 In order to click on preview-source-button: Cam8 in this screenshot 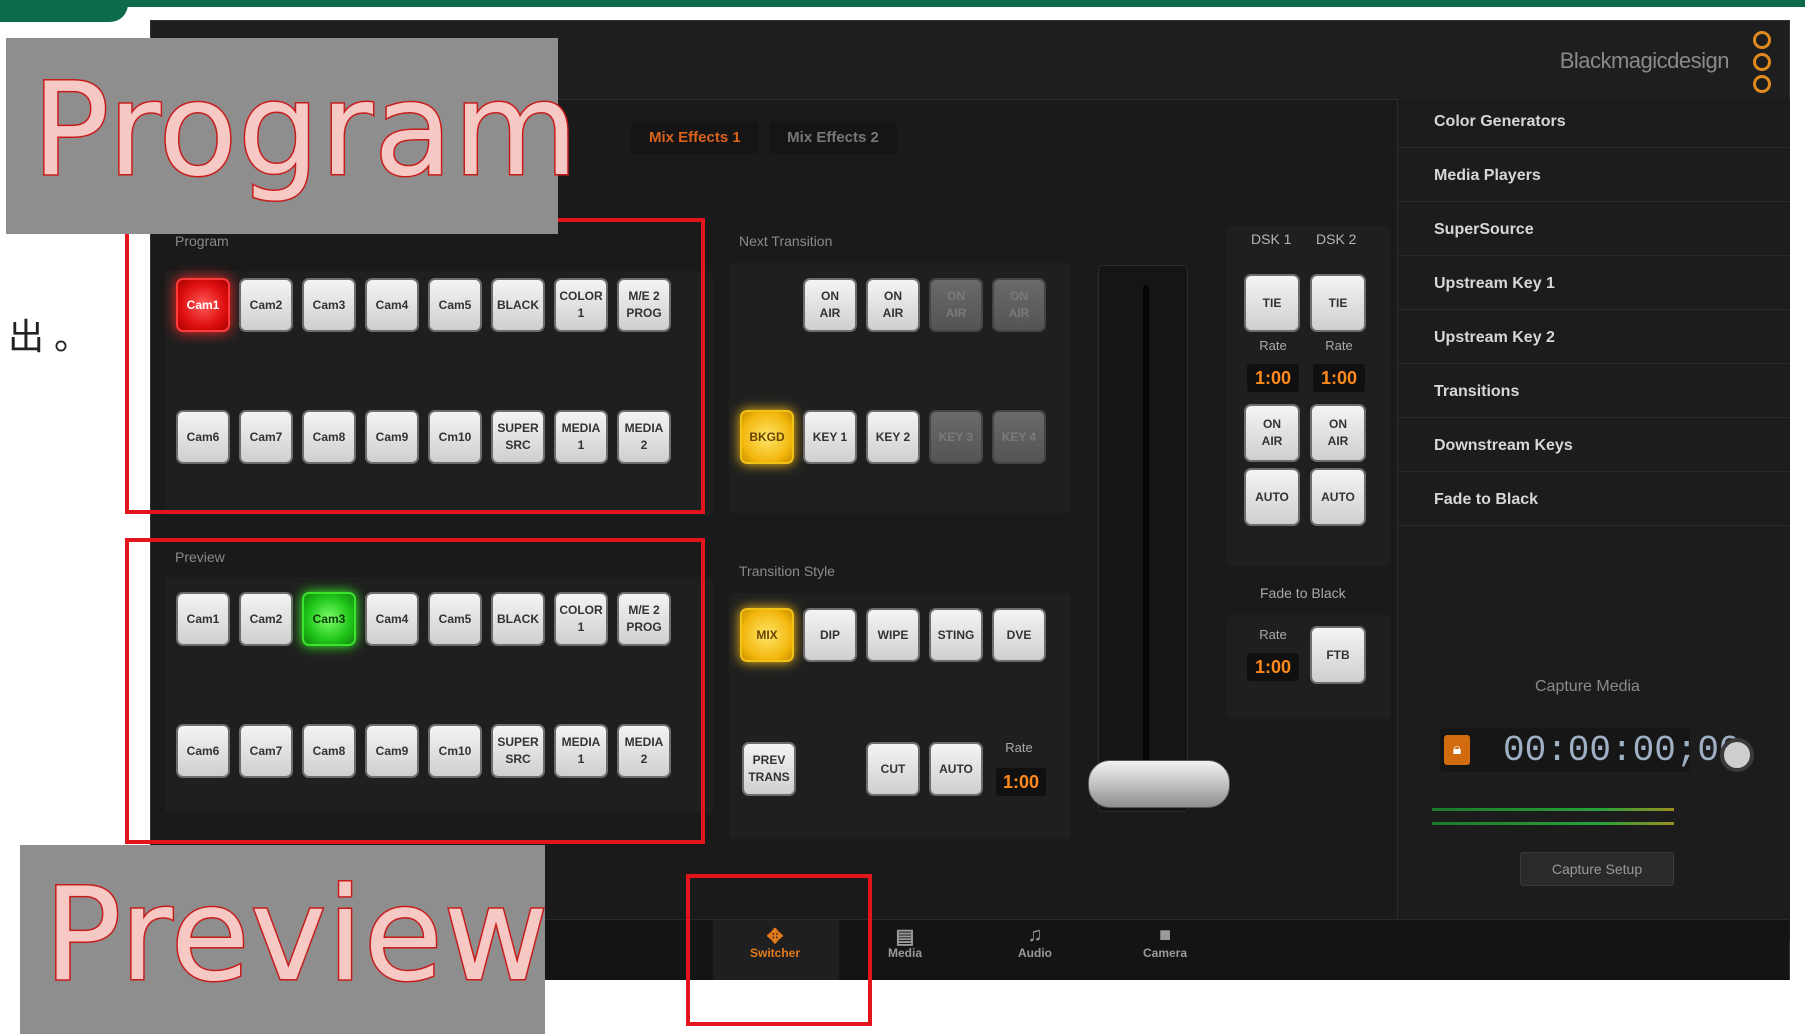, I will do `click(329, 751)`.